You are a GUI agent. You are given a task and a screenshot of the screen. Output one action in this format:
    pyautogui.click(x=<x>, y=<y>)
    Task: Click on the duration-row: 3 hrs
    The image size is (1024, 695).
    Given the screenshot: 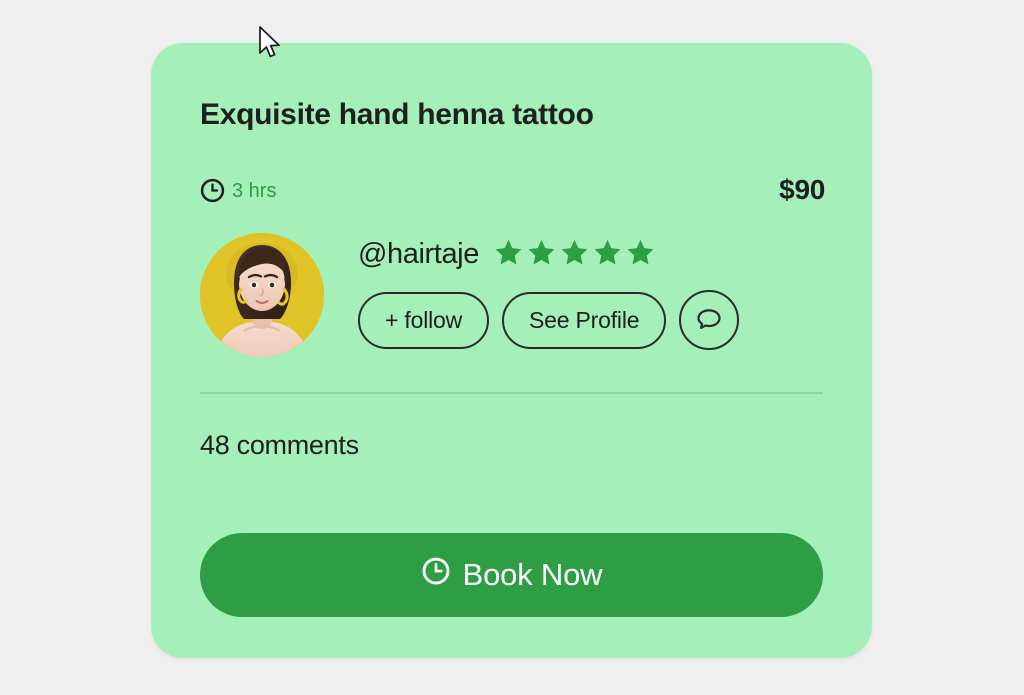 What is the action you would take?
    pyautogui.click(x=238, y=190)
    